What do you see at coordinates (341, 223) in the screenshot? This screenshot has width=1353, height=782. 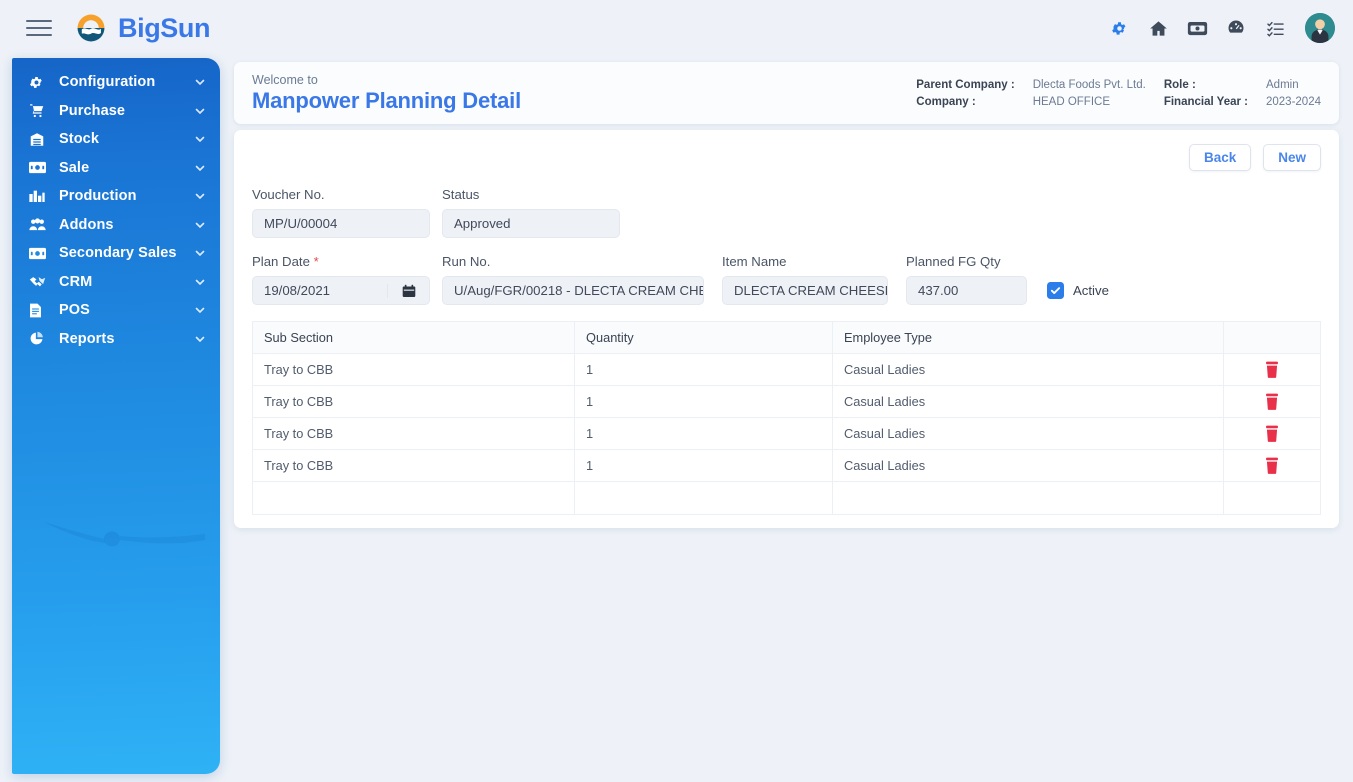 I see `voucher-no-input: MP/U/00004` at bounding box center [341, 223].